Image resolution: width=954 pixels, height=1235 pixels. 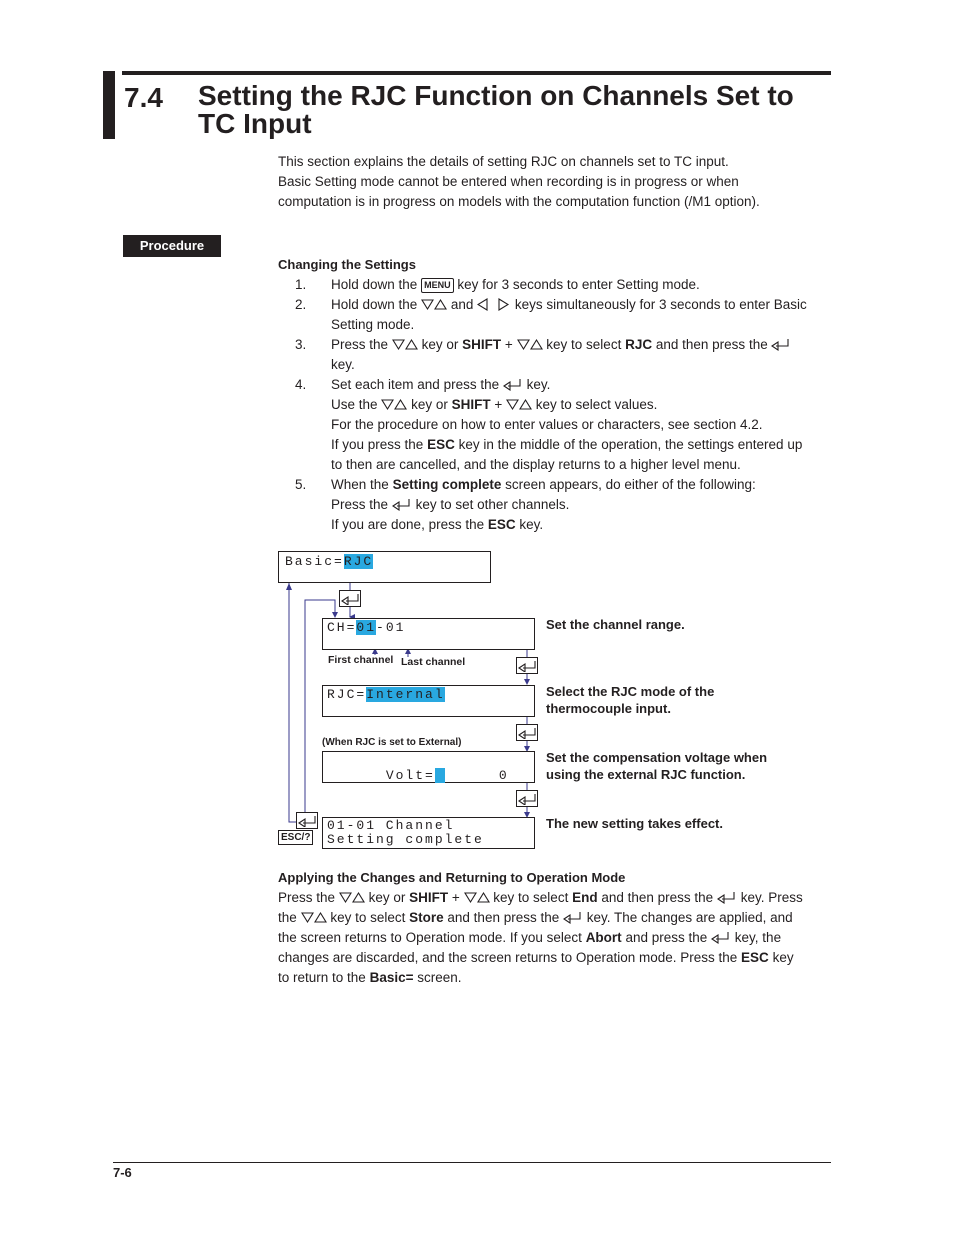 I want to click on shift-key-label: SHIFT, so click(x=429, y=897).